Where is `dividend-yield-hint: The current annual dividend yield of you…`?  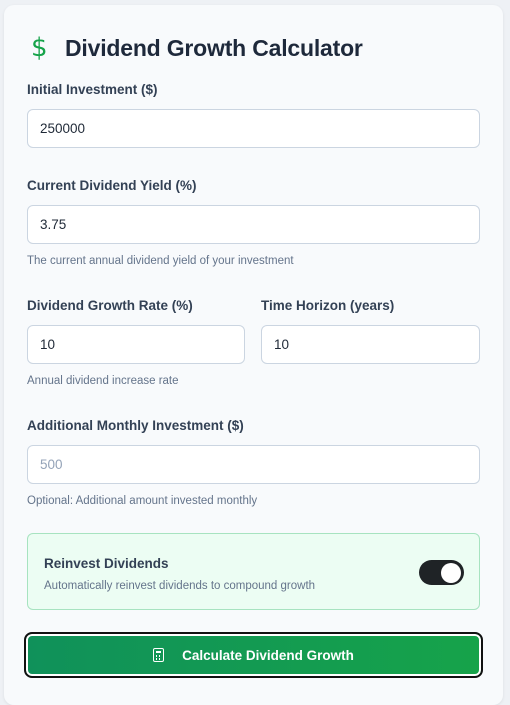
dividend-yield-hint: The current annual dividend yield of you… is located at coordinates (160, 261).